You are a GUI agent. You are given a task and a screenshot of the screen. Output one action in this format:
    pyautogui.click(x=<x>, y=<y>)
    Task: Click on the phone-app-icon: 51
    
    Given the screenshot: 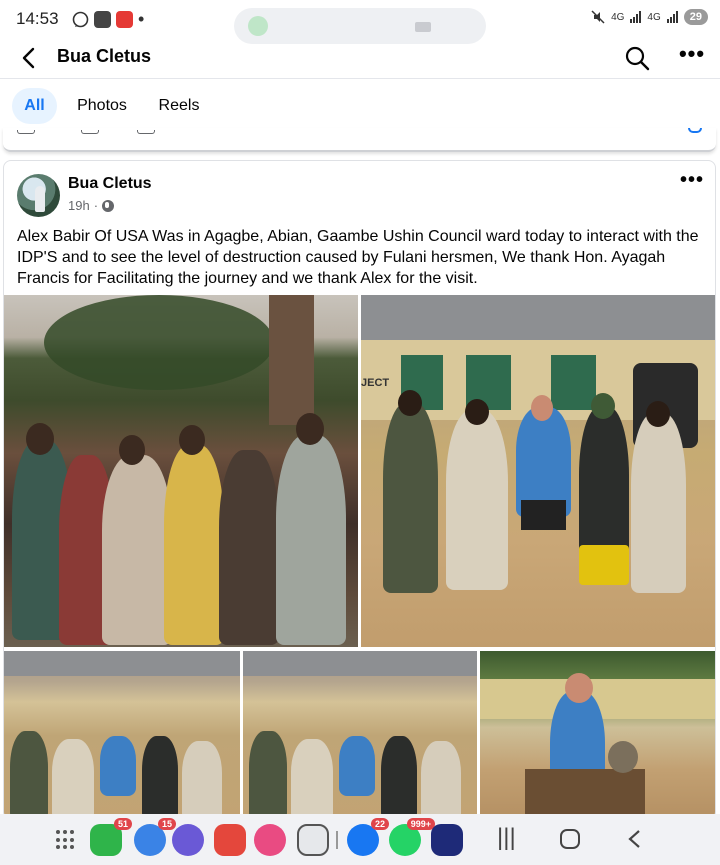 What is the action you would take?
    pyautogui.click(x=111, y=837)
    